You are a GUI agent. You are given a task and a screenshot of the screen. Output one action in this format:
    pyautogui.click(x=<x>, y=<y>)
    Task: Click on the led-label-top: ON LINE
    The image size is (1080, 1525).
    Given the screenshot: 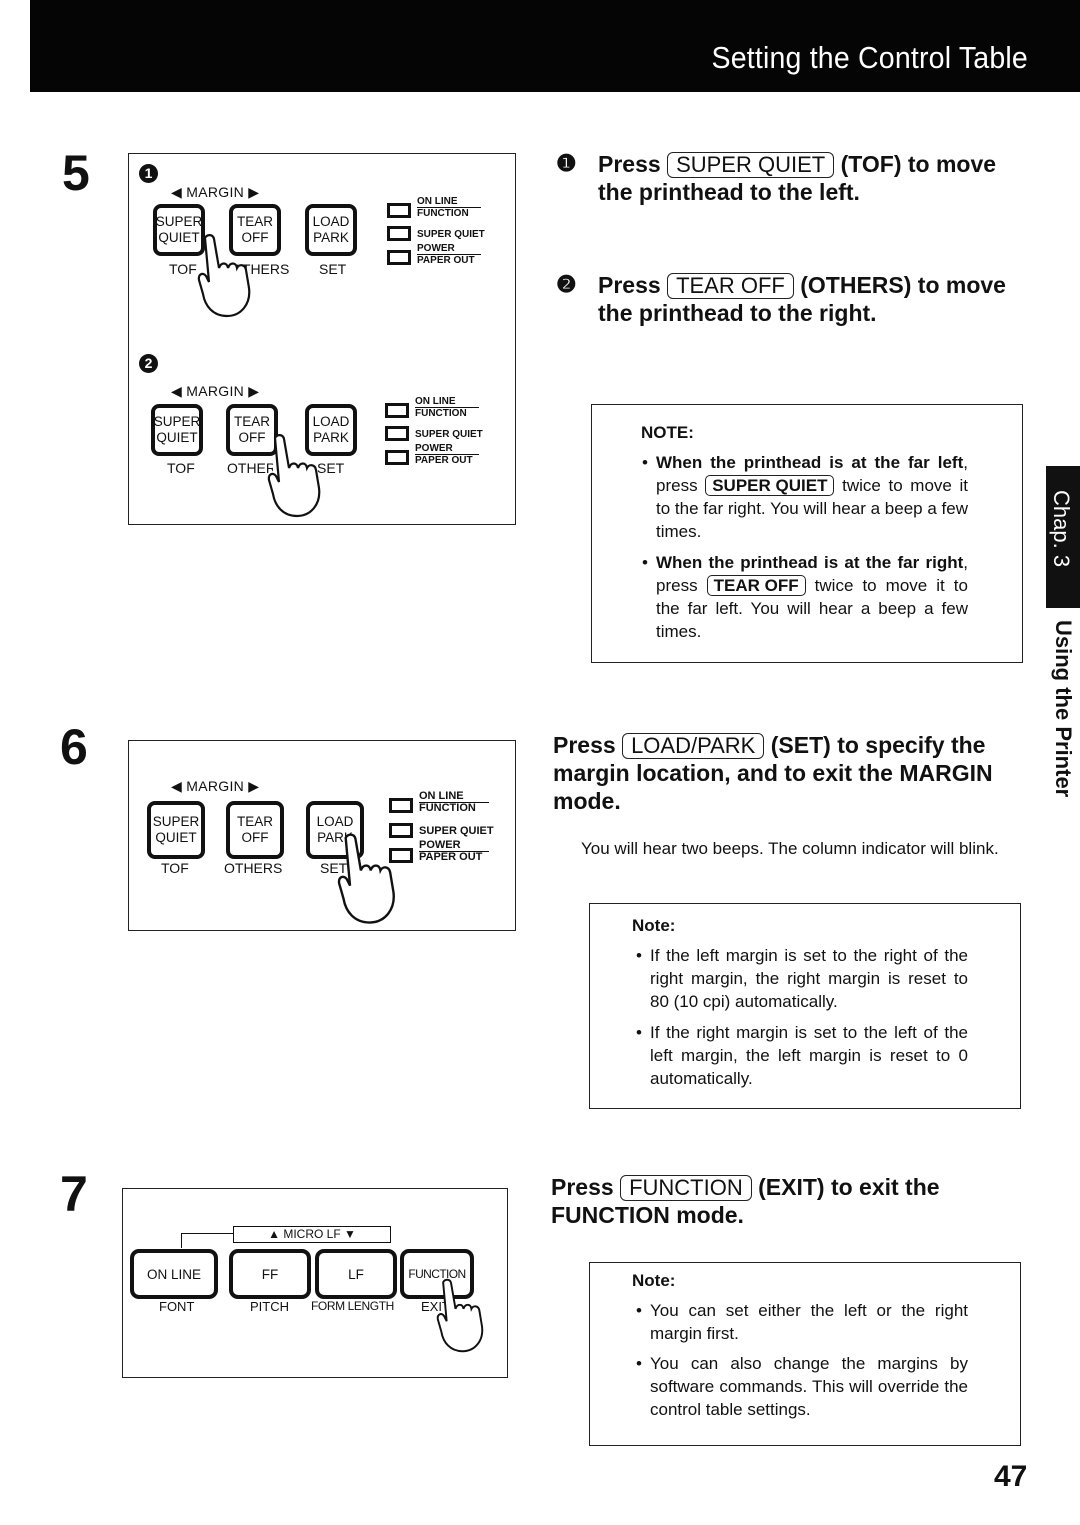 What is the action you would take?
    pyautogui.click(x=447, y=402)
    